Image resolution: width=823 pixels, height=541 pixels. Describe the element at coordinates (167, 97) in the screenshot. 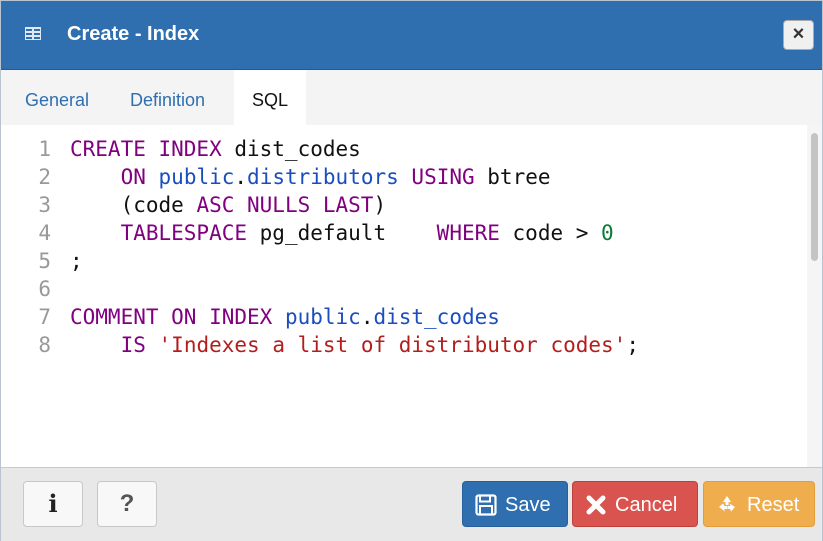

I see `tab-definition: Definition` at that location.